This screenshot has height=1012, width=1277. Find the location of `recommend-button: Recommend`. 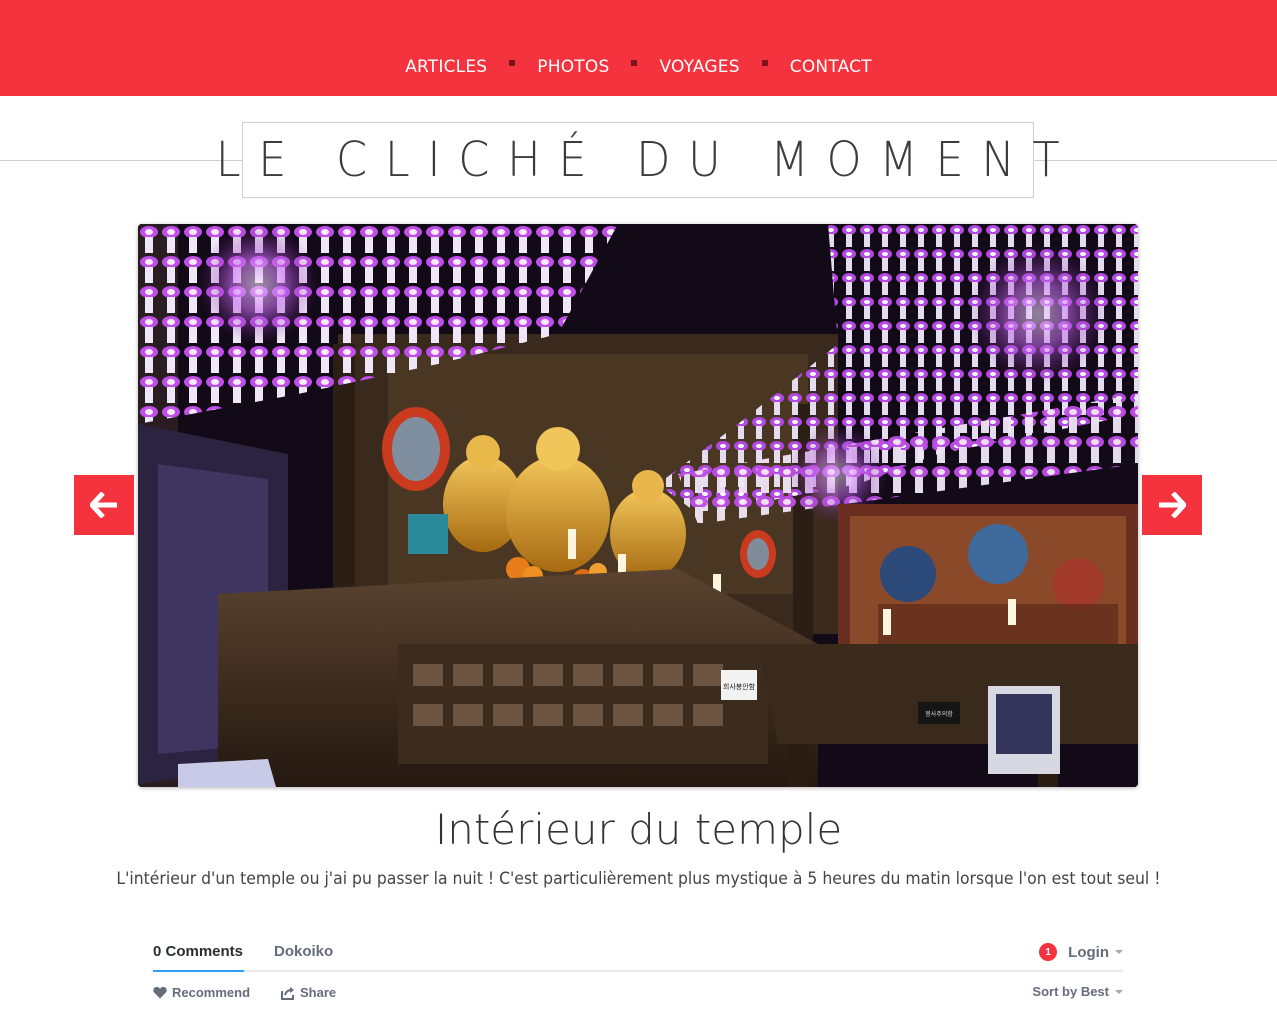

recommend-button: Recommend is located at coordinates (201, 992).